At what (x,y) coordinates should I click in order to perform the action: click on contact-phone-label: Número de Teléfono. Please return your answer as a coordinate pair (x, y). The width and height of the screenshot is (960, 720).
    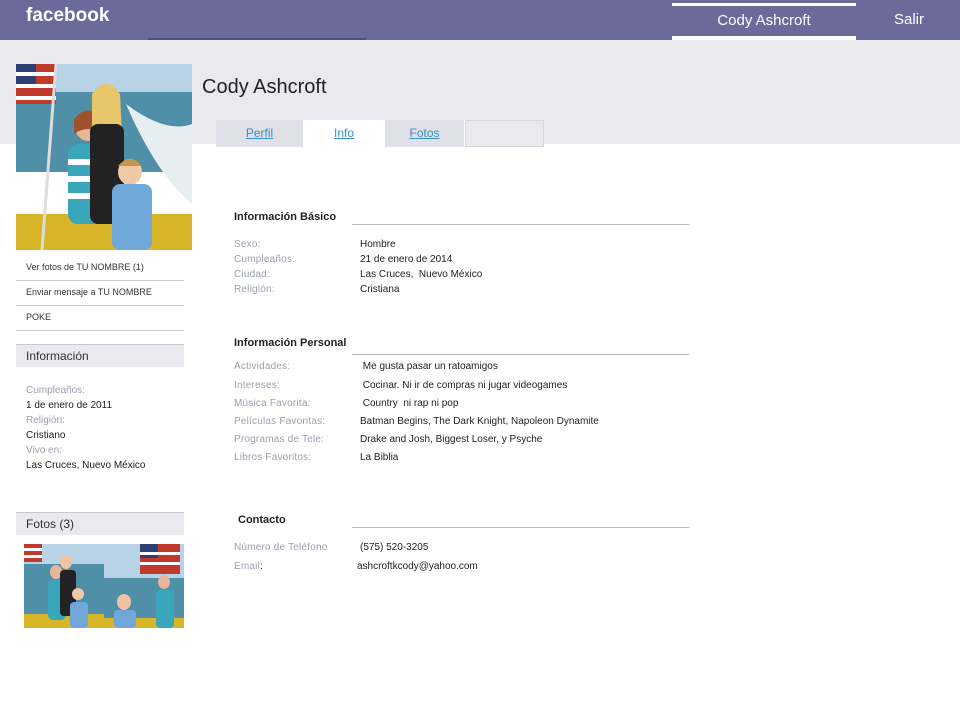
    Looking at the image, I should click on (281, 547).